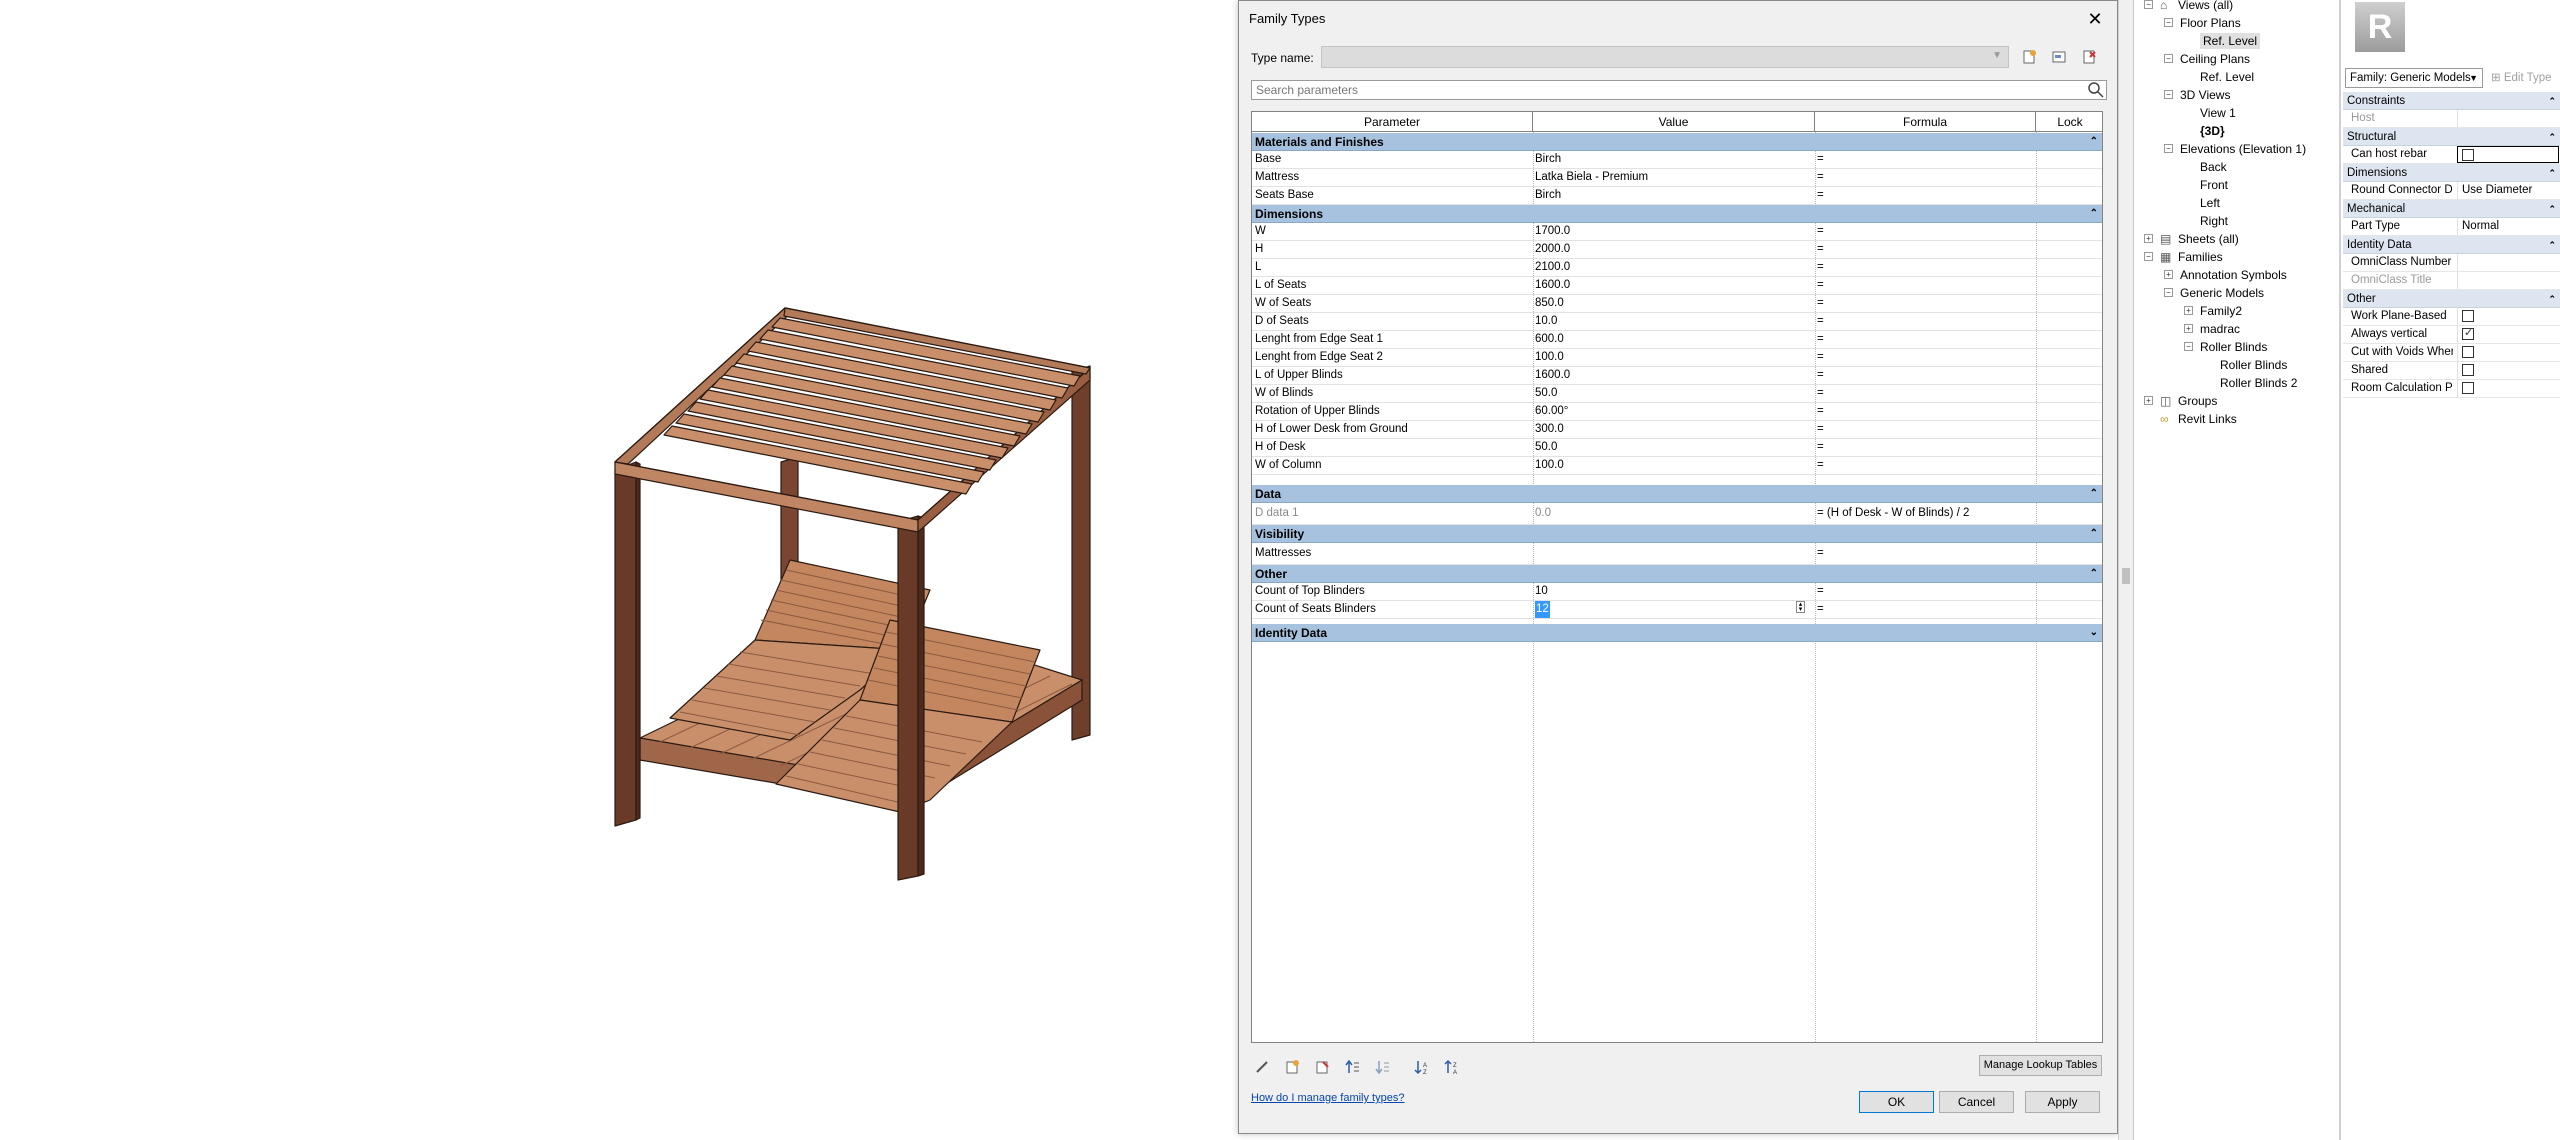 Image resolution: width=2560 pixels, height=1140 pixels. What do you see at coordinates (1925, 513) in the screenshot?
I see `param-formula: = (H of Desk - W of Blinds) / 2` at bounding box center [1925, 513].